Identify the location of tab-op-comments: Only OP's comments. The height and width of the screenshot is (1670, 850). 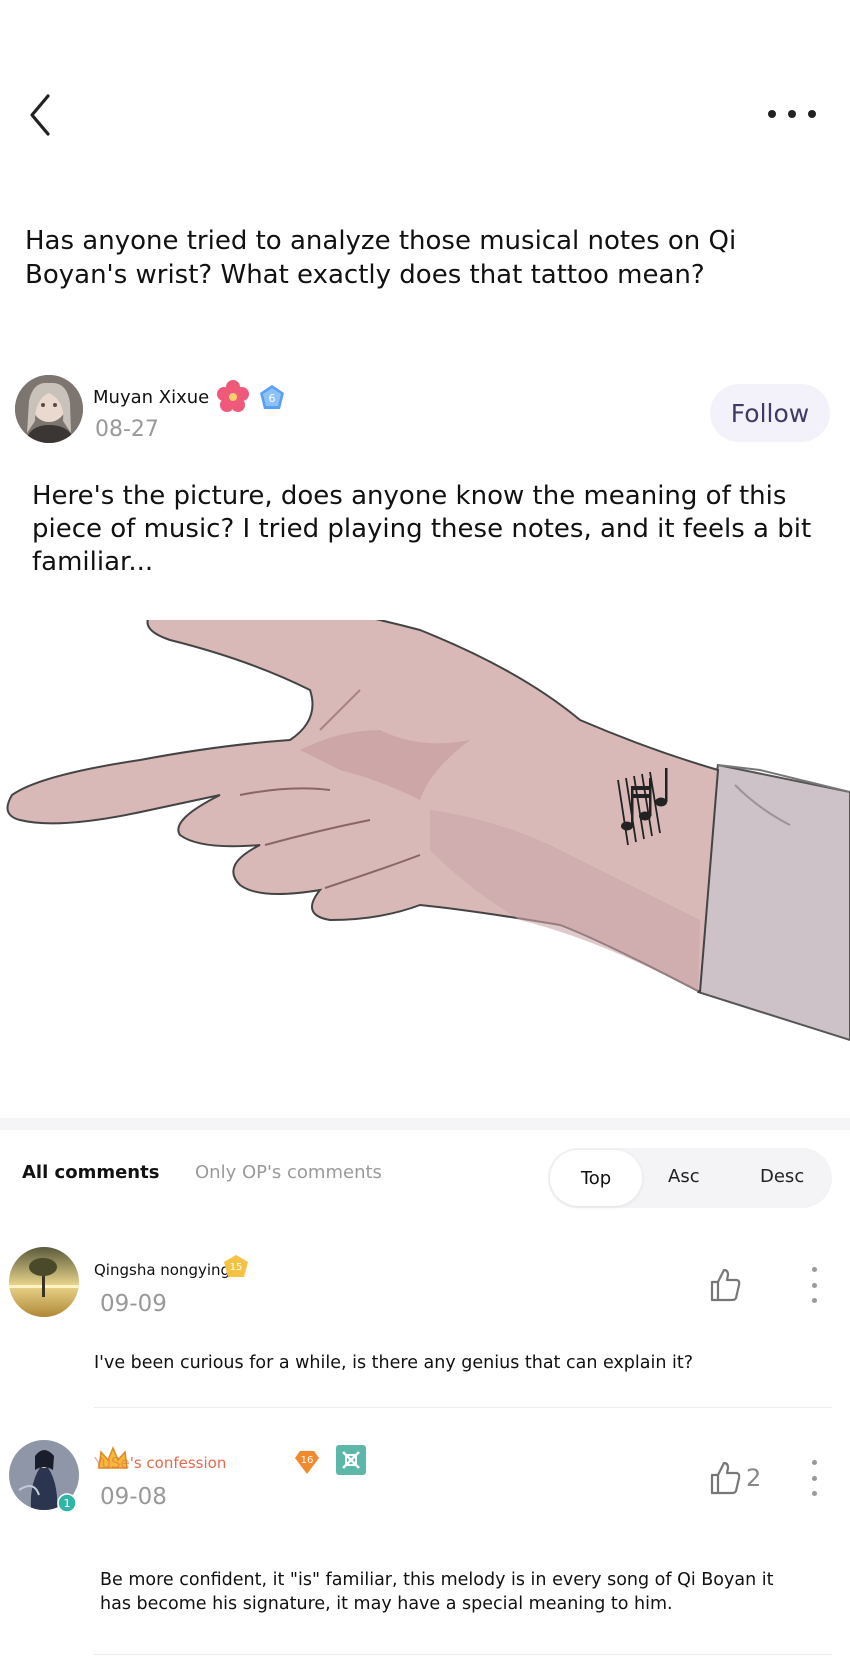
(288, 1172).